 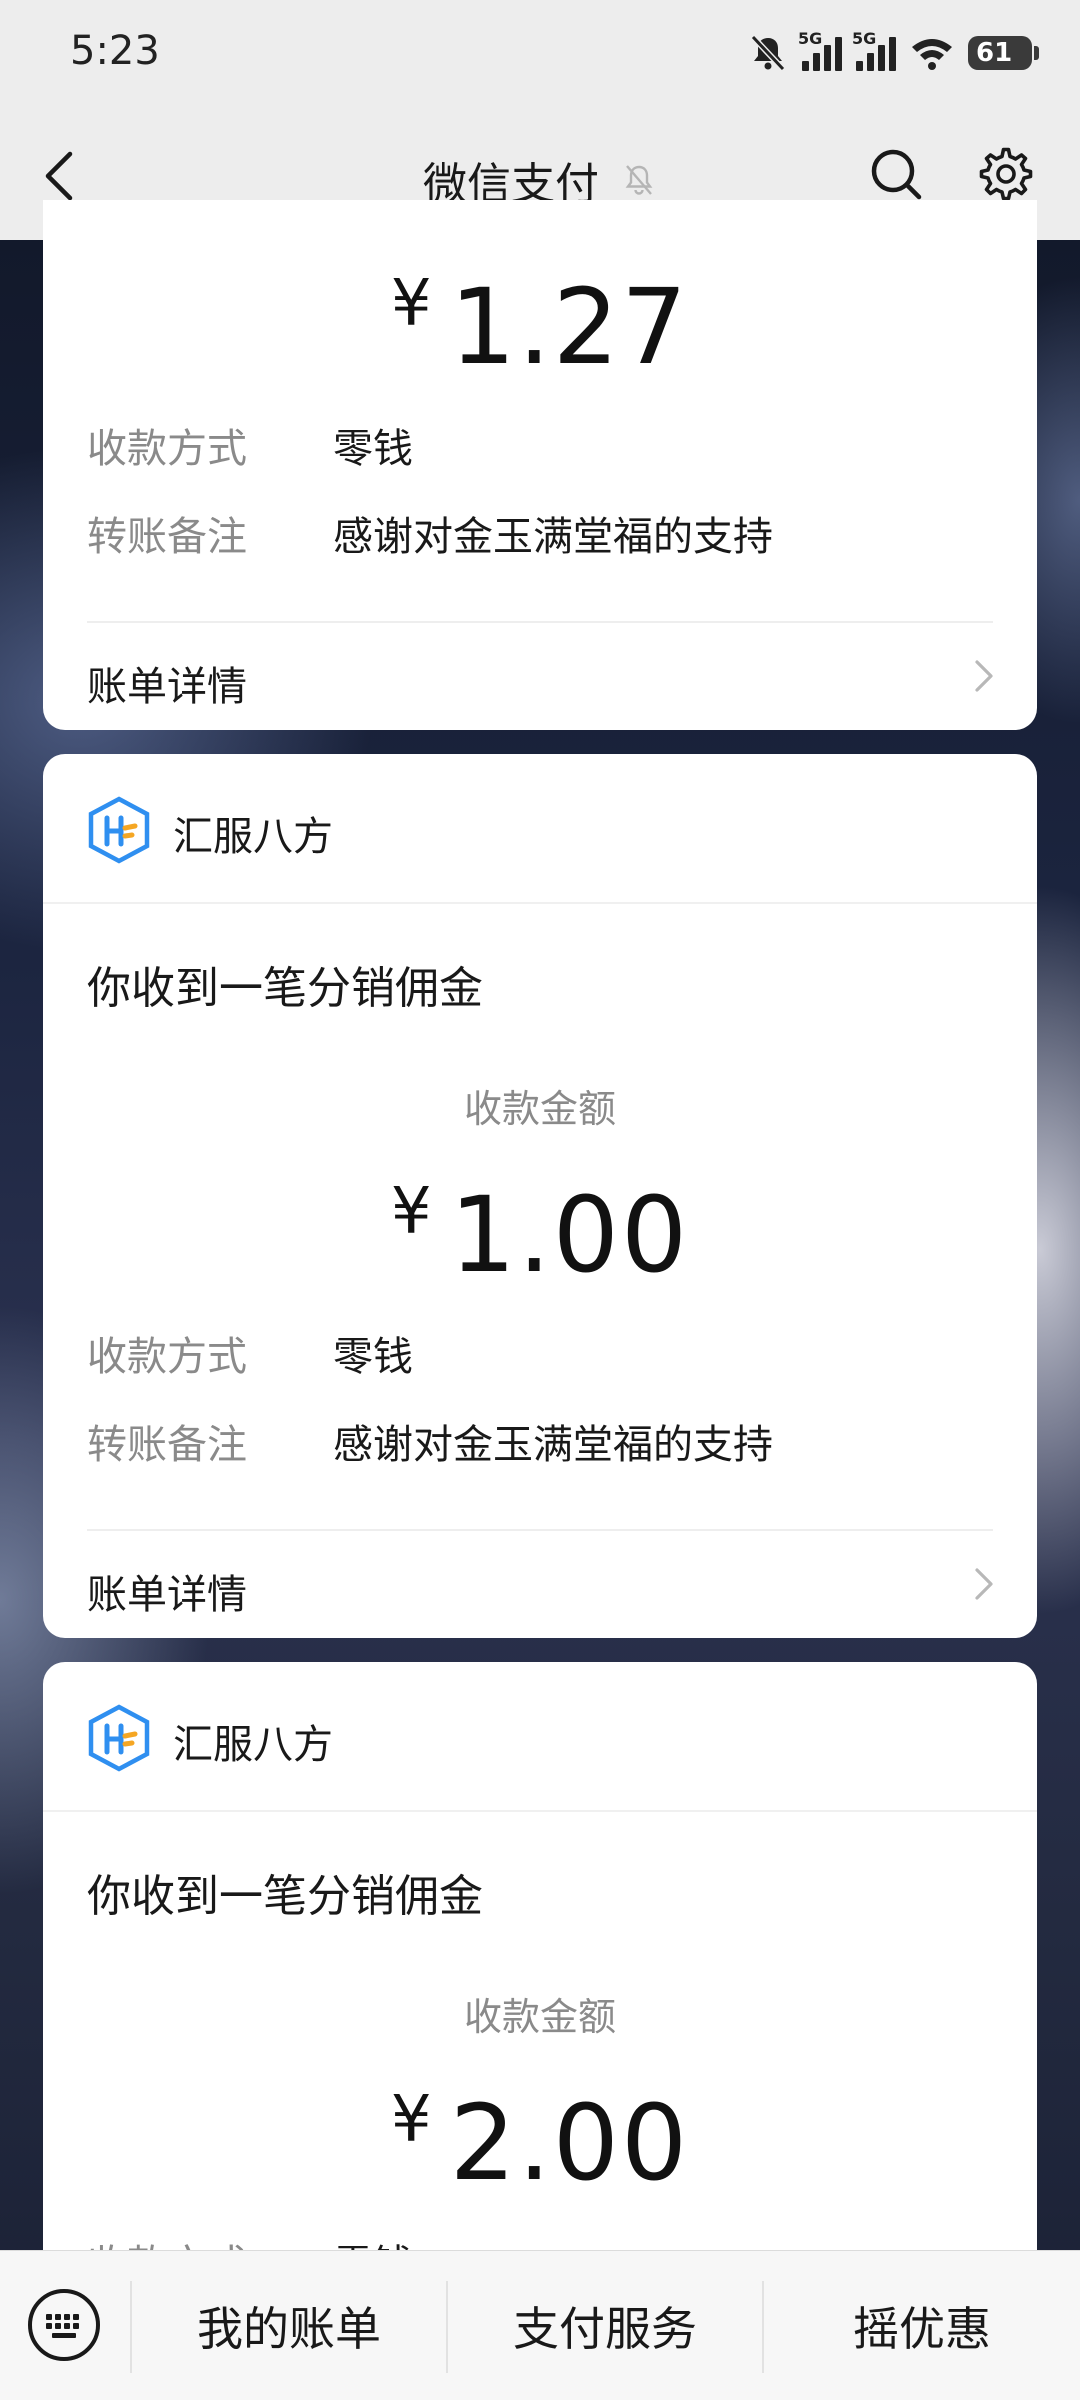 I want to click on cellular-signal-2-icon: 5G, so click(x=874, y=50).